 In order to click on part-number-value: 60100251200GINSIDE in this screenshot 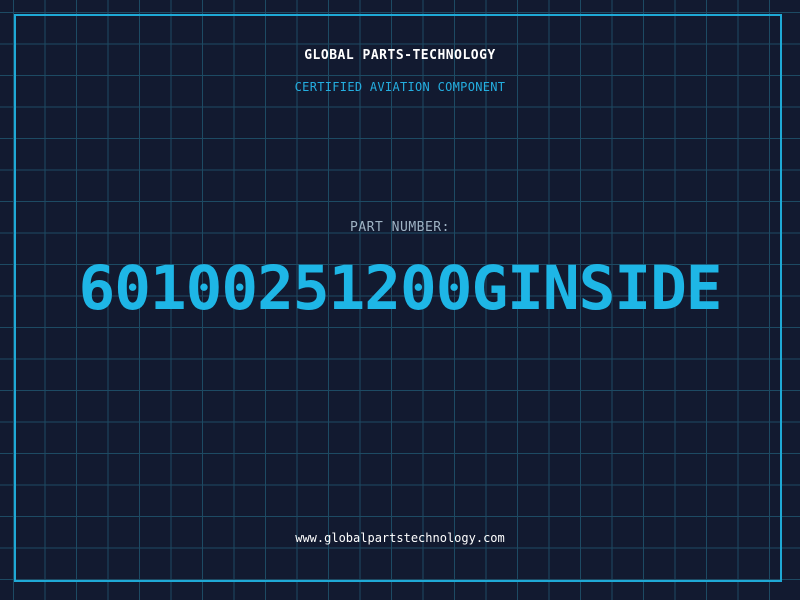, I will do `click(400, 288)`.